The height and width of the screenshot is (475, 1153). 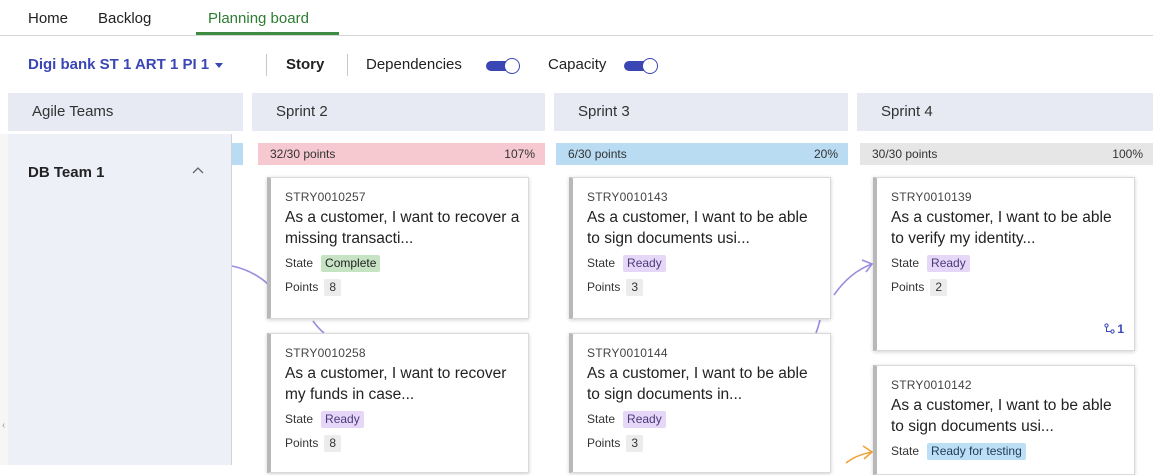 I want to click on story-id: STRY0010144, so click(x=627, y=353).